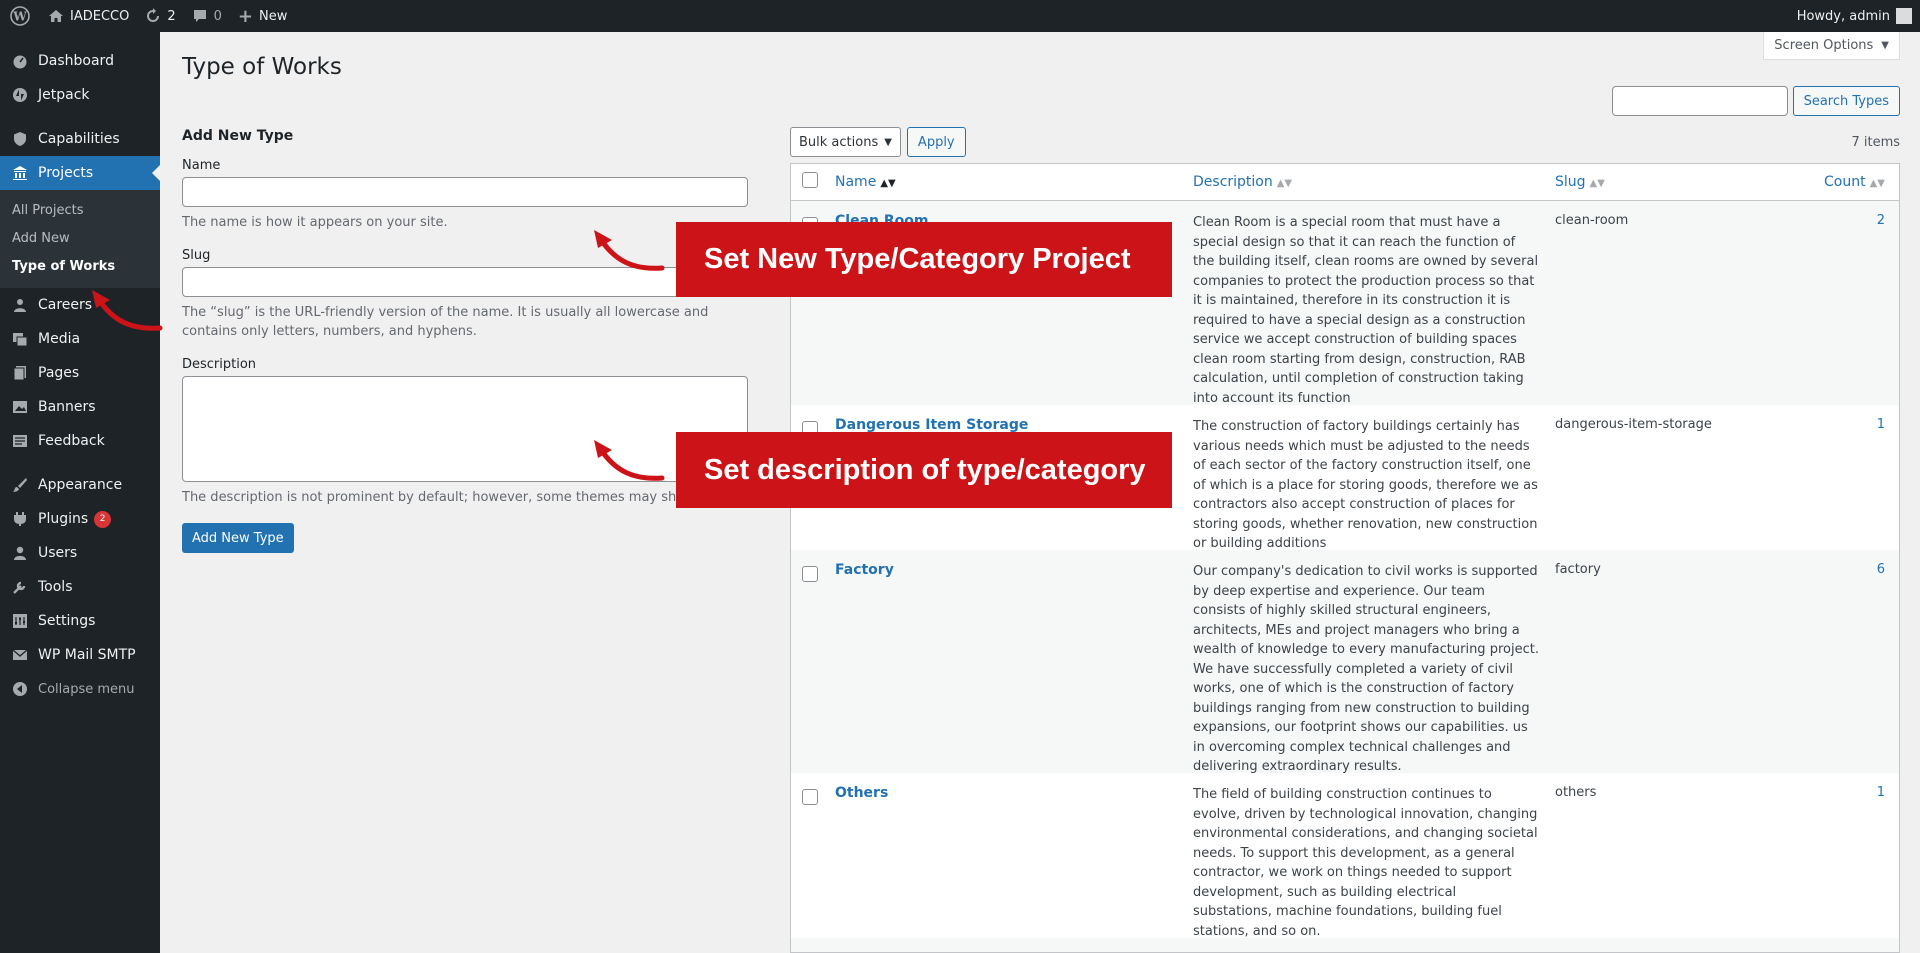 The image size is (1920, 953). What do you see at coordinates (1845, 182) in the screenshot?
I see `column-count-sort: Count` at bounding box center [1845, 182].